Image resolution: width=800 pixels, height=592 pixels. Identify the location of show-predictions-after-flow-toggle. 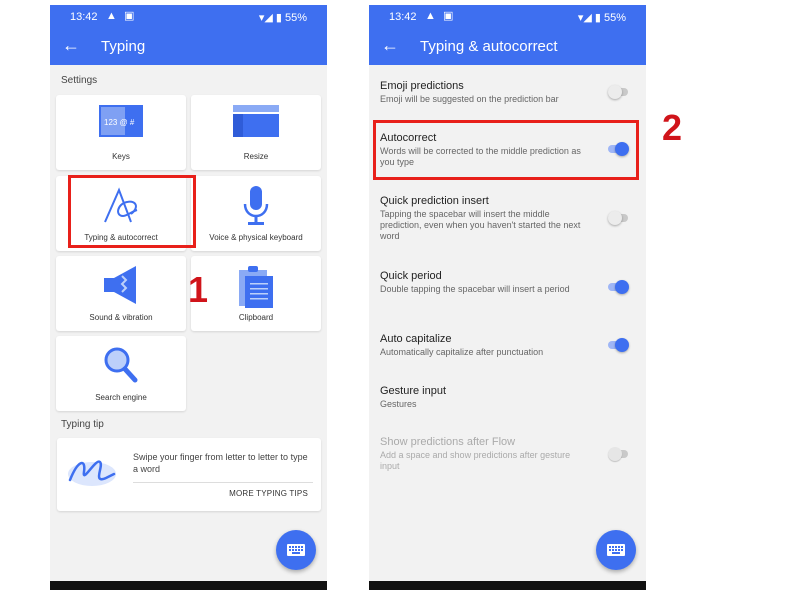
(618, 454).